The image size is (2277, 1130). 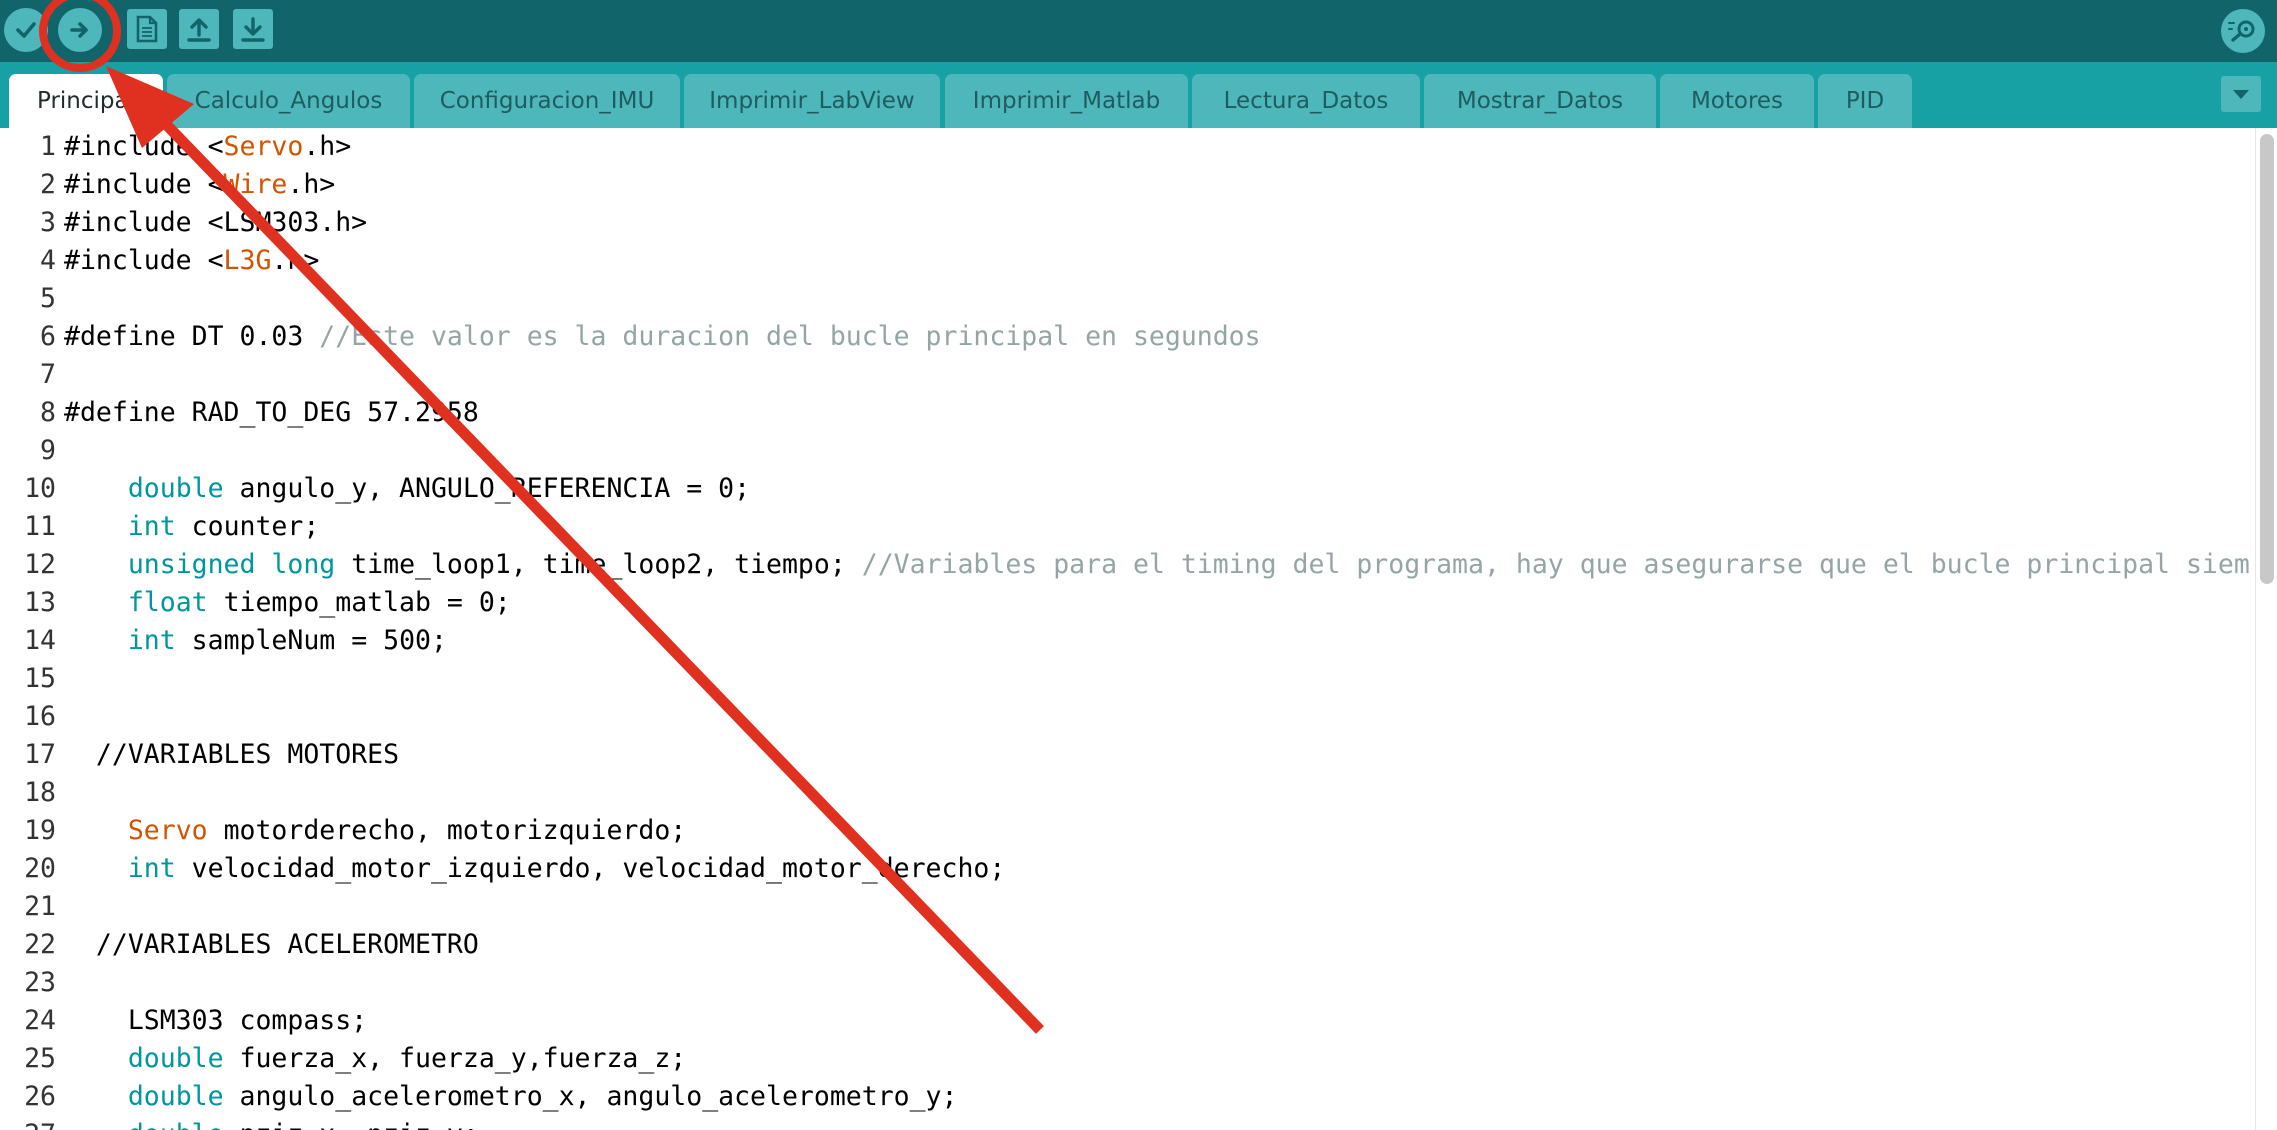 What do you see at coordinates (1138, 641) in the screenshot?
I see `code-line: 14 int sampleNum = 500;` at bounding box center [1138, 641].